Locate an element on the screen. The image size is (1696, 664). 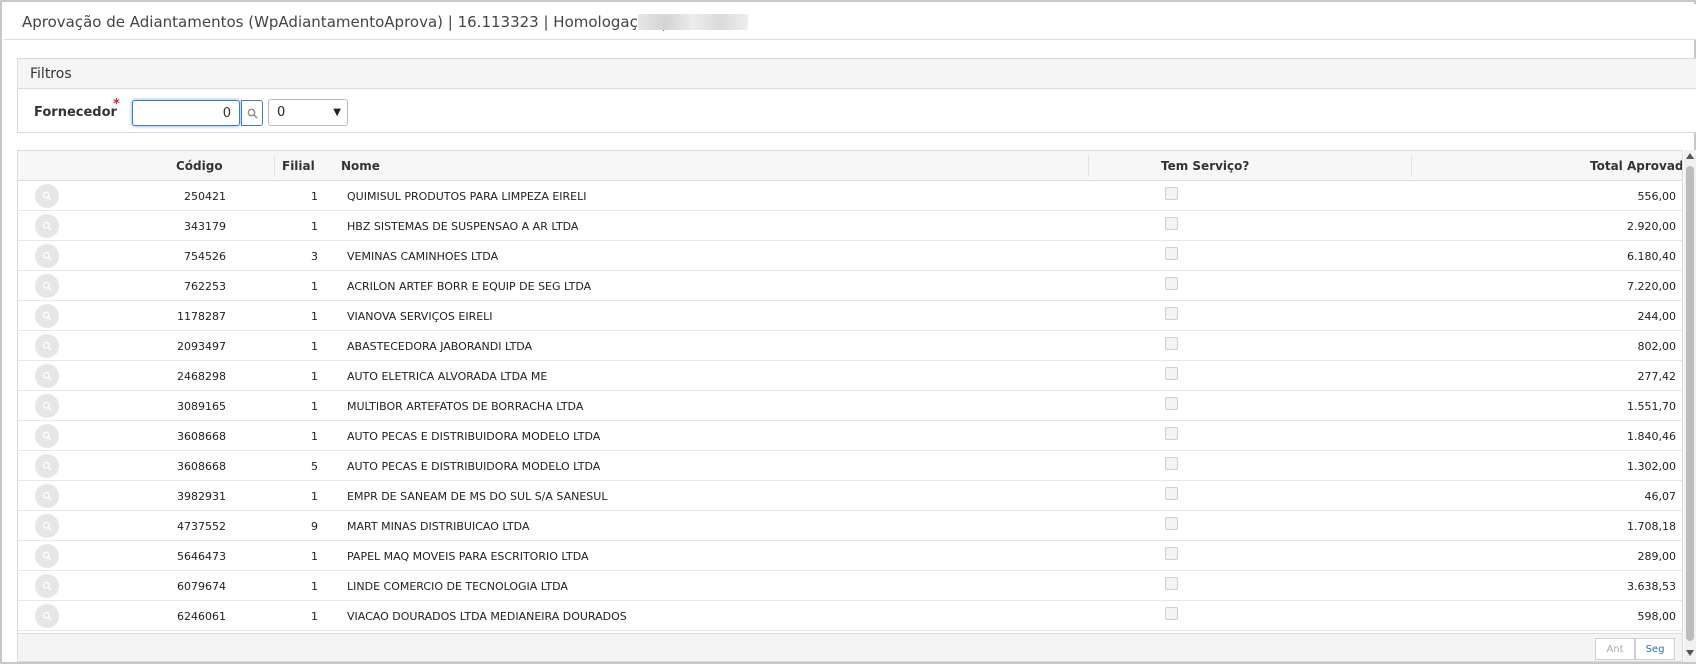
filters-panel: Filtros Fornecedor * 0 ▼ is located at coordinates (856, 95).